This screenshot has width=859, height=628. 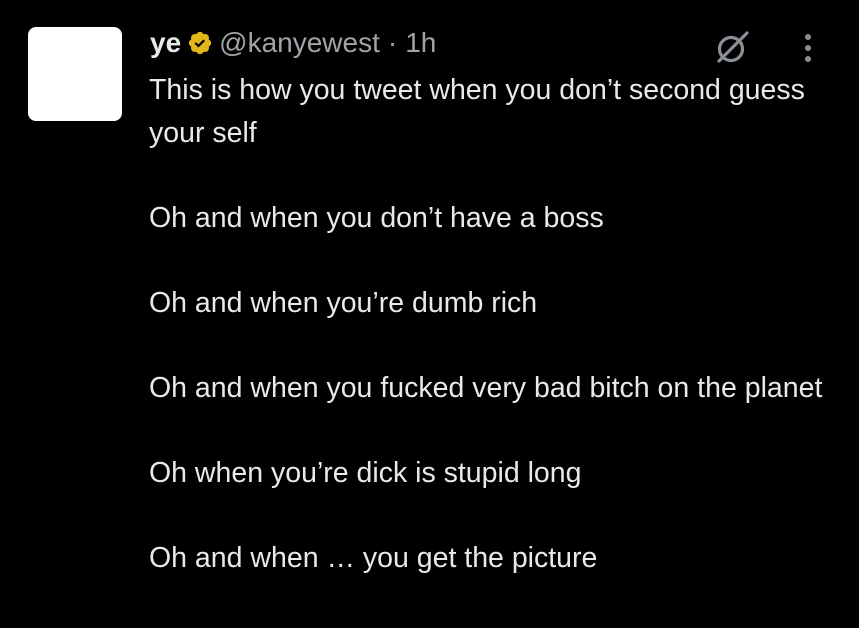 What do you see at coordinates (343, 303) in the screenshot?
I see `tweet-paragraph: Oh and when you’re dumb rich` at bounding box center [343, 303].